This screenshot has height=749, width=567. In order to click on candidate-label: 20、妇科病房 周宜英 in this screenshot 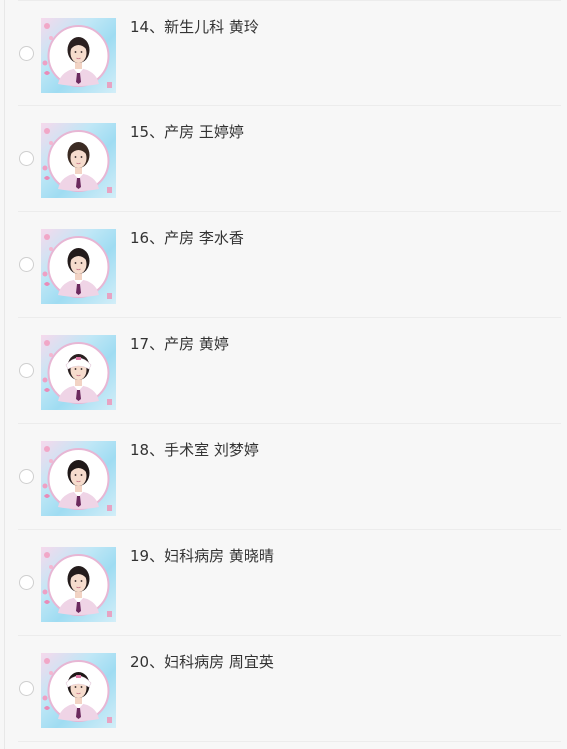, I will do `click(202, 662)`.